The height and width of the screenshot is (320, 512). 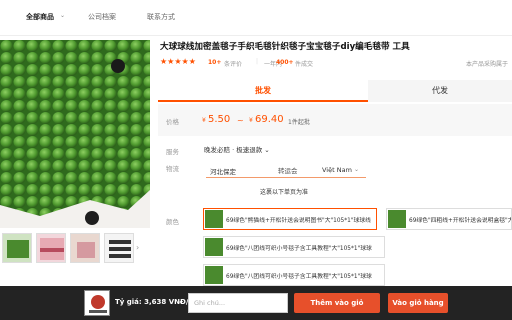 I want to click on shop-logo, so click(x=97, y=303).